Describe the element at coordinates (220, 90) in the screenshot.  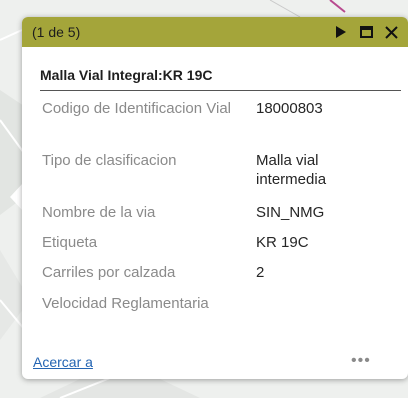
I see `title-divider` at that location.